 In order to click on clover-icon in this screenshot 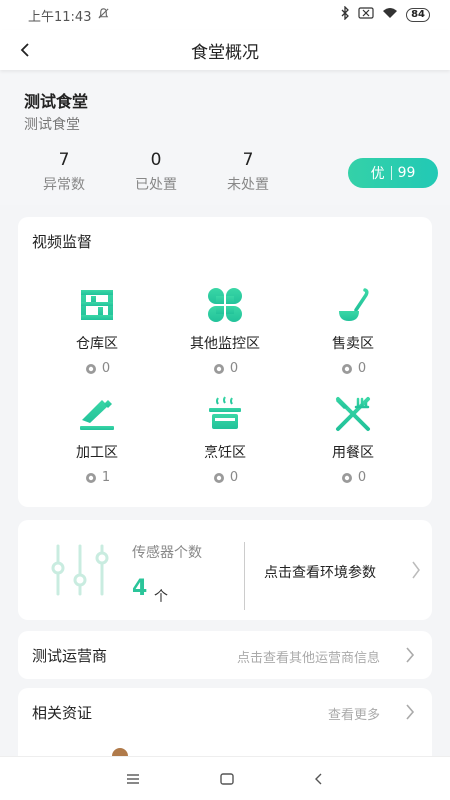, I will do `click(225, 305)`.